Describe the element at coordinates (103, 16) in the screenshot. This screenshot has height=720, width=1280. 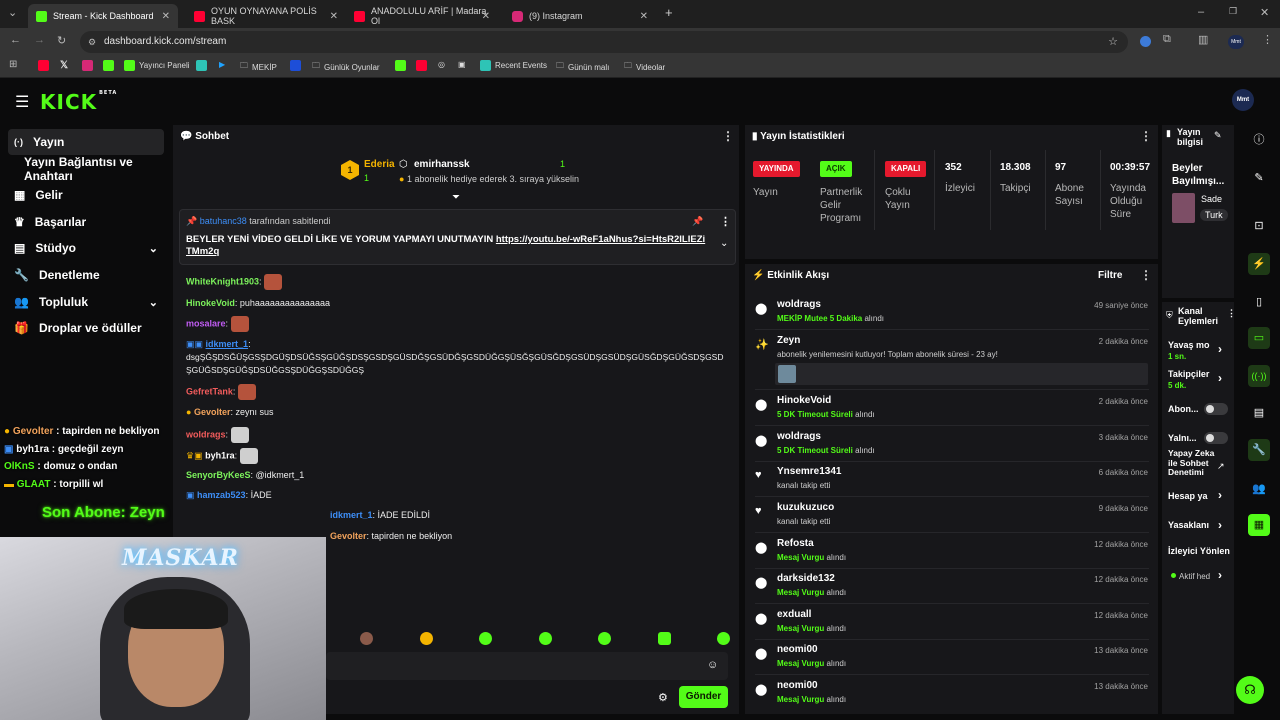
I see `tab-kick-dashboard: Stream - Kick Dashboard ✕` at that location.